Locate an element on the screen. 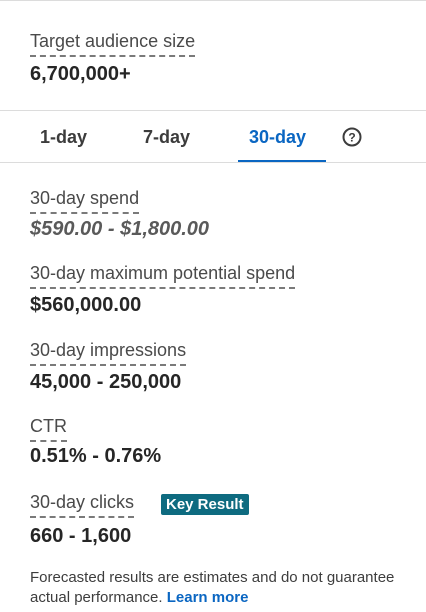  tab-7-day: 7-day is located at coordinates (166, 137).